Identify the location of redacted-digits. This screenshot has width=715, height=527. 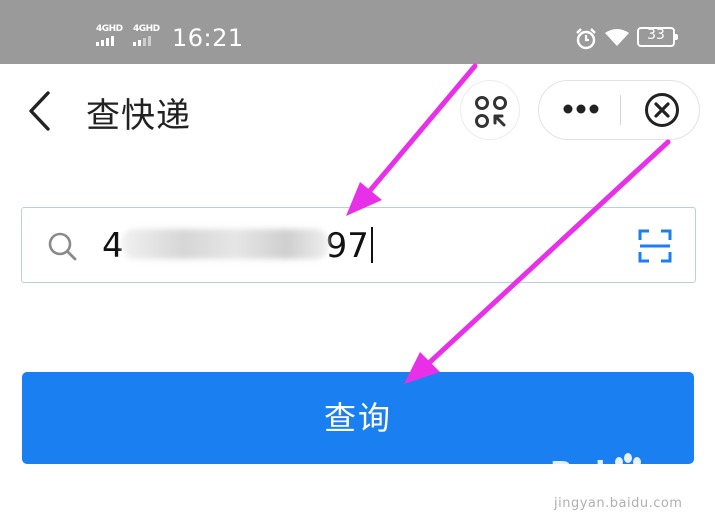
(224, 244).